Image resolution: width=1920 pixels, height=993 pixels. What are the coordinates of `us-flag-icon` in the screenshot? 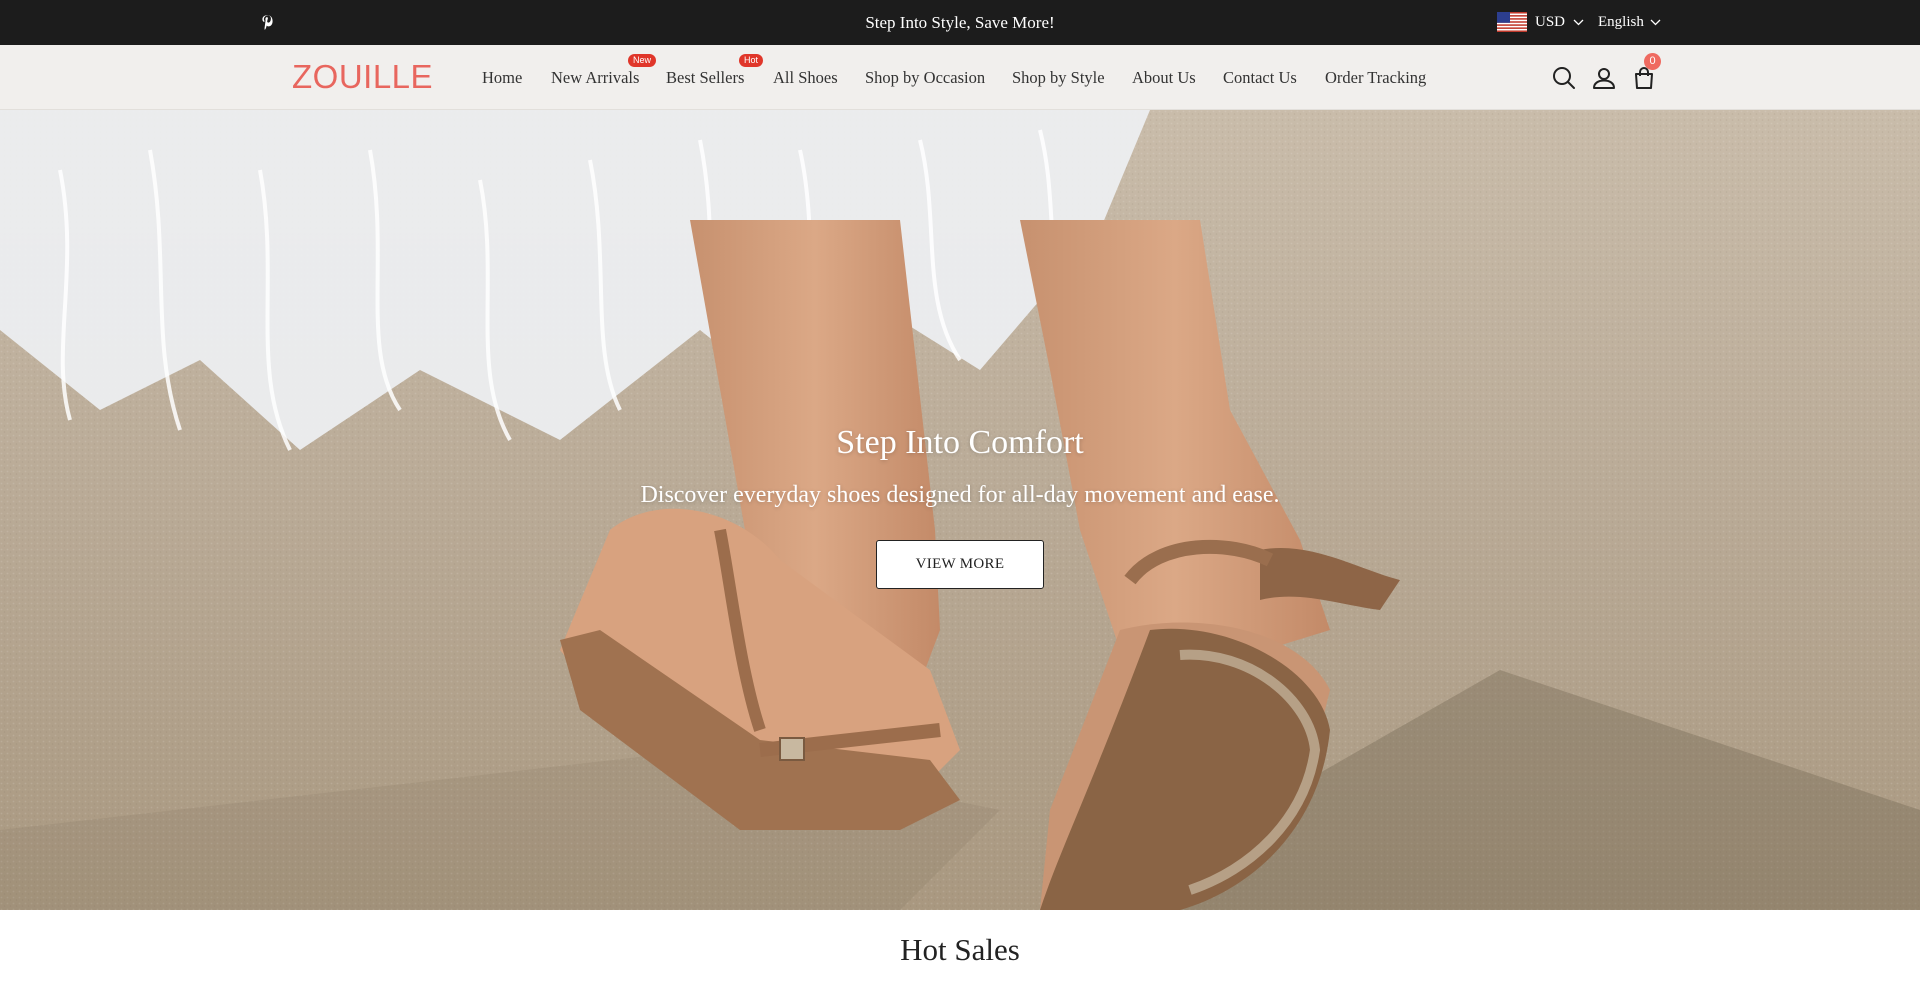 It's located at (1512, 22).